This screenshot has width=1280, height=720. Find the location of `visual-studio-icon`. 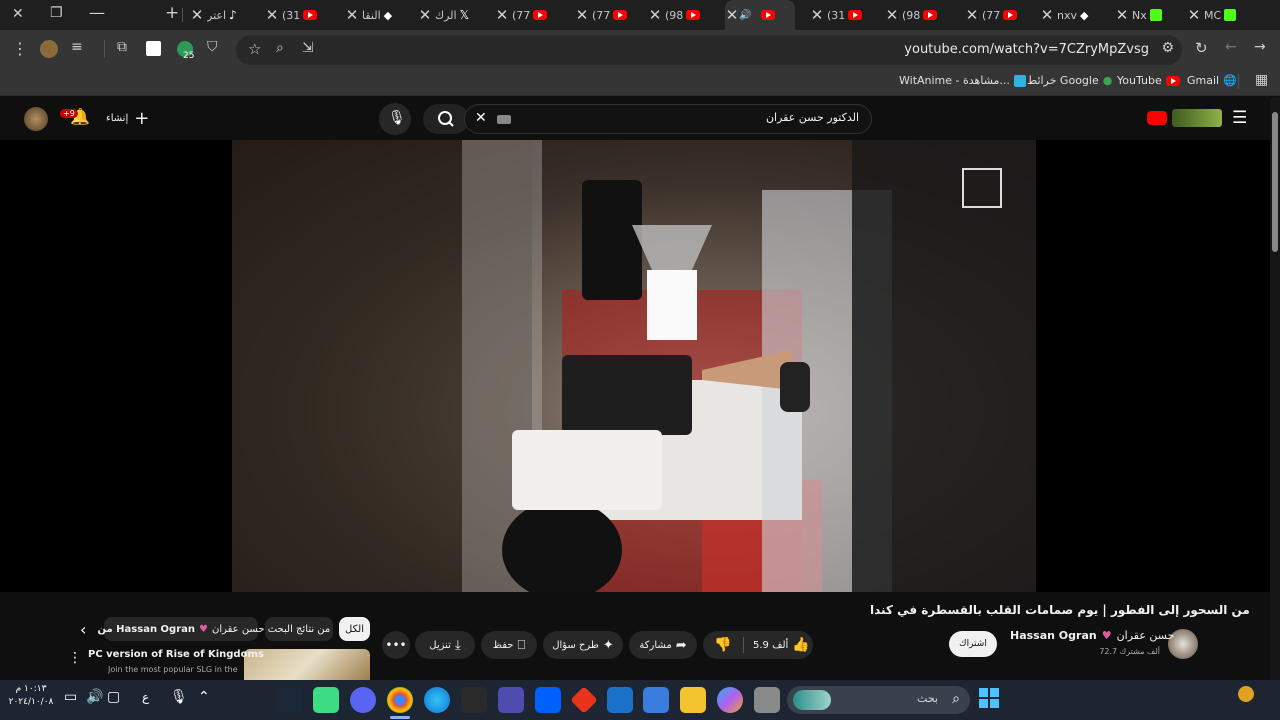

visual-studio-icon is located at coordinates (511, 700).